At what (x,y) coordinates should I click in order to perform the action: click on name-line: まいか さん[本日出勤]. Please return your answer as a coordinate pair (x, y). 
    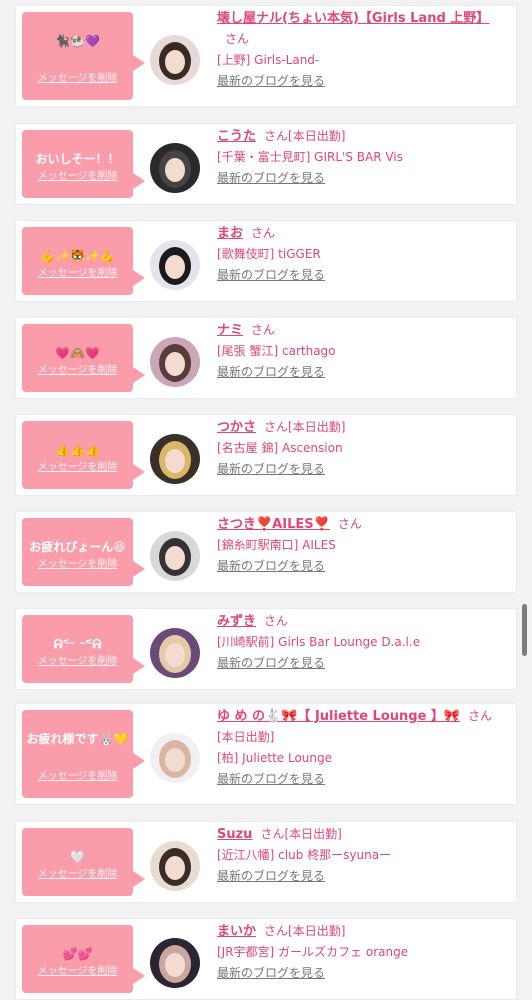
    Looking at the image, I should click on (362, 931).